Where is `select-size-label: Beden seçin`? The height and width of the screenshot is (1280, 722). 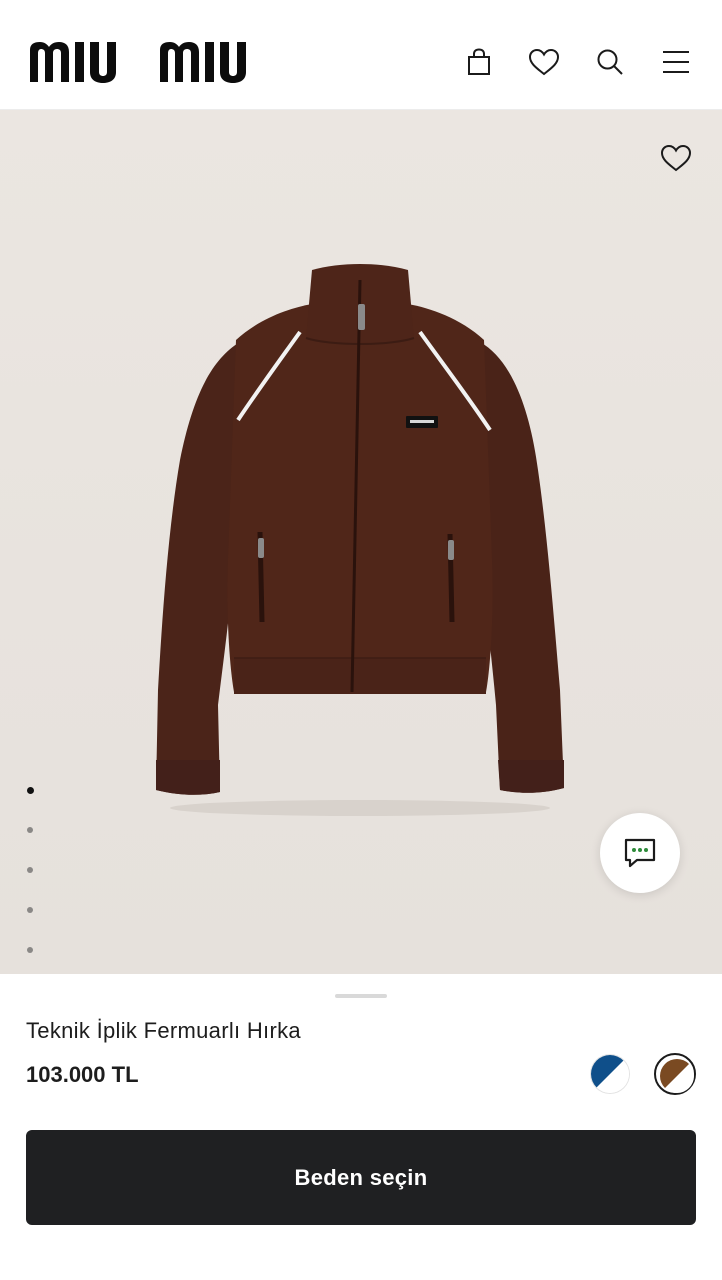 select-size-label: Beden seçin is located at coordinates (361, 1177).